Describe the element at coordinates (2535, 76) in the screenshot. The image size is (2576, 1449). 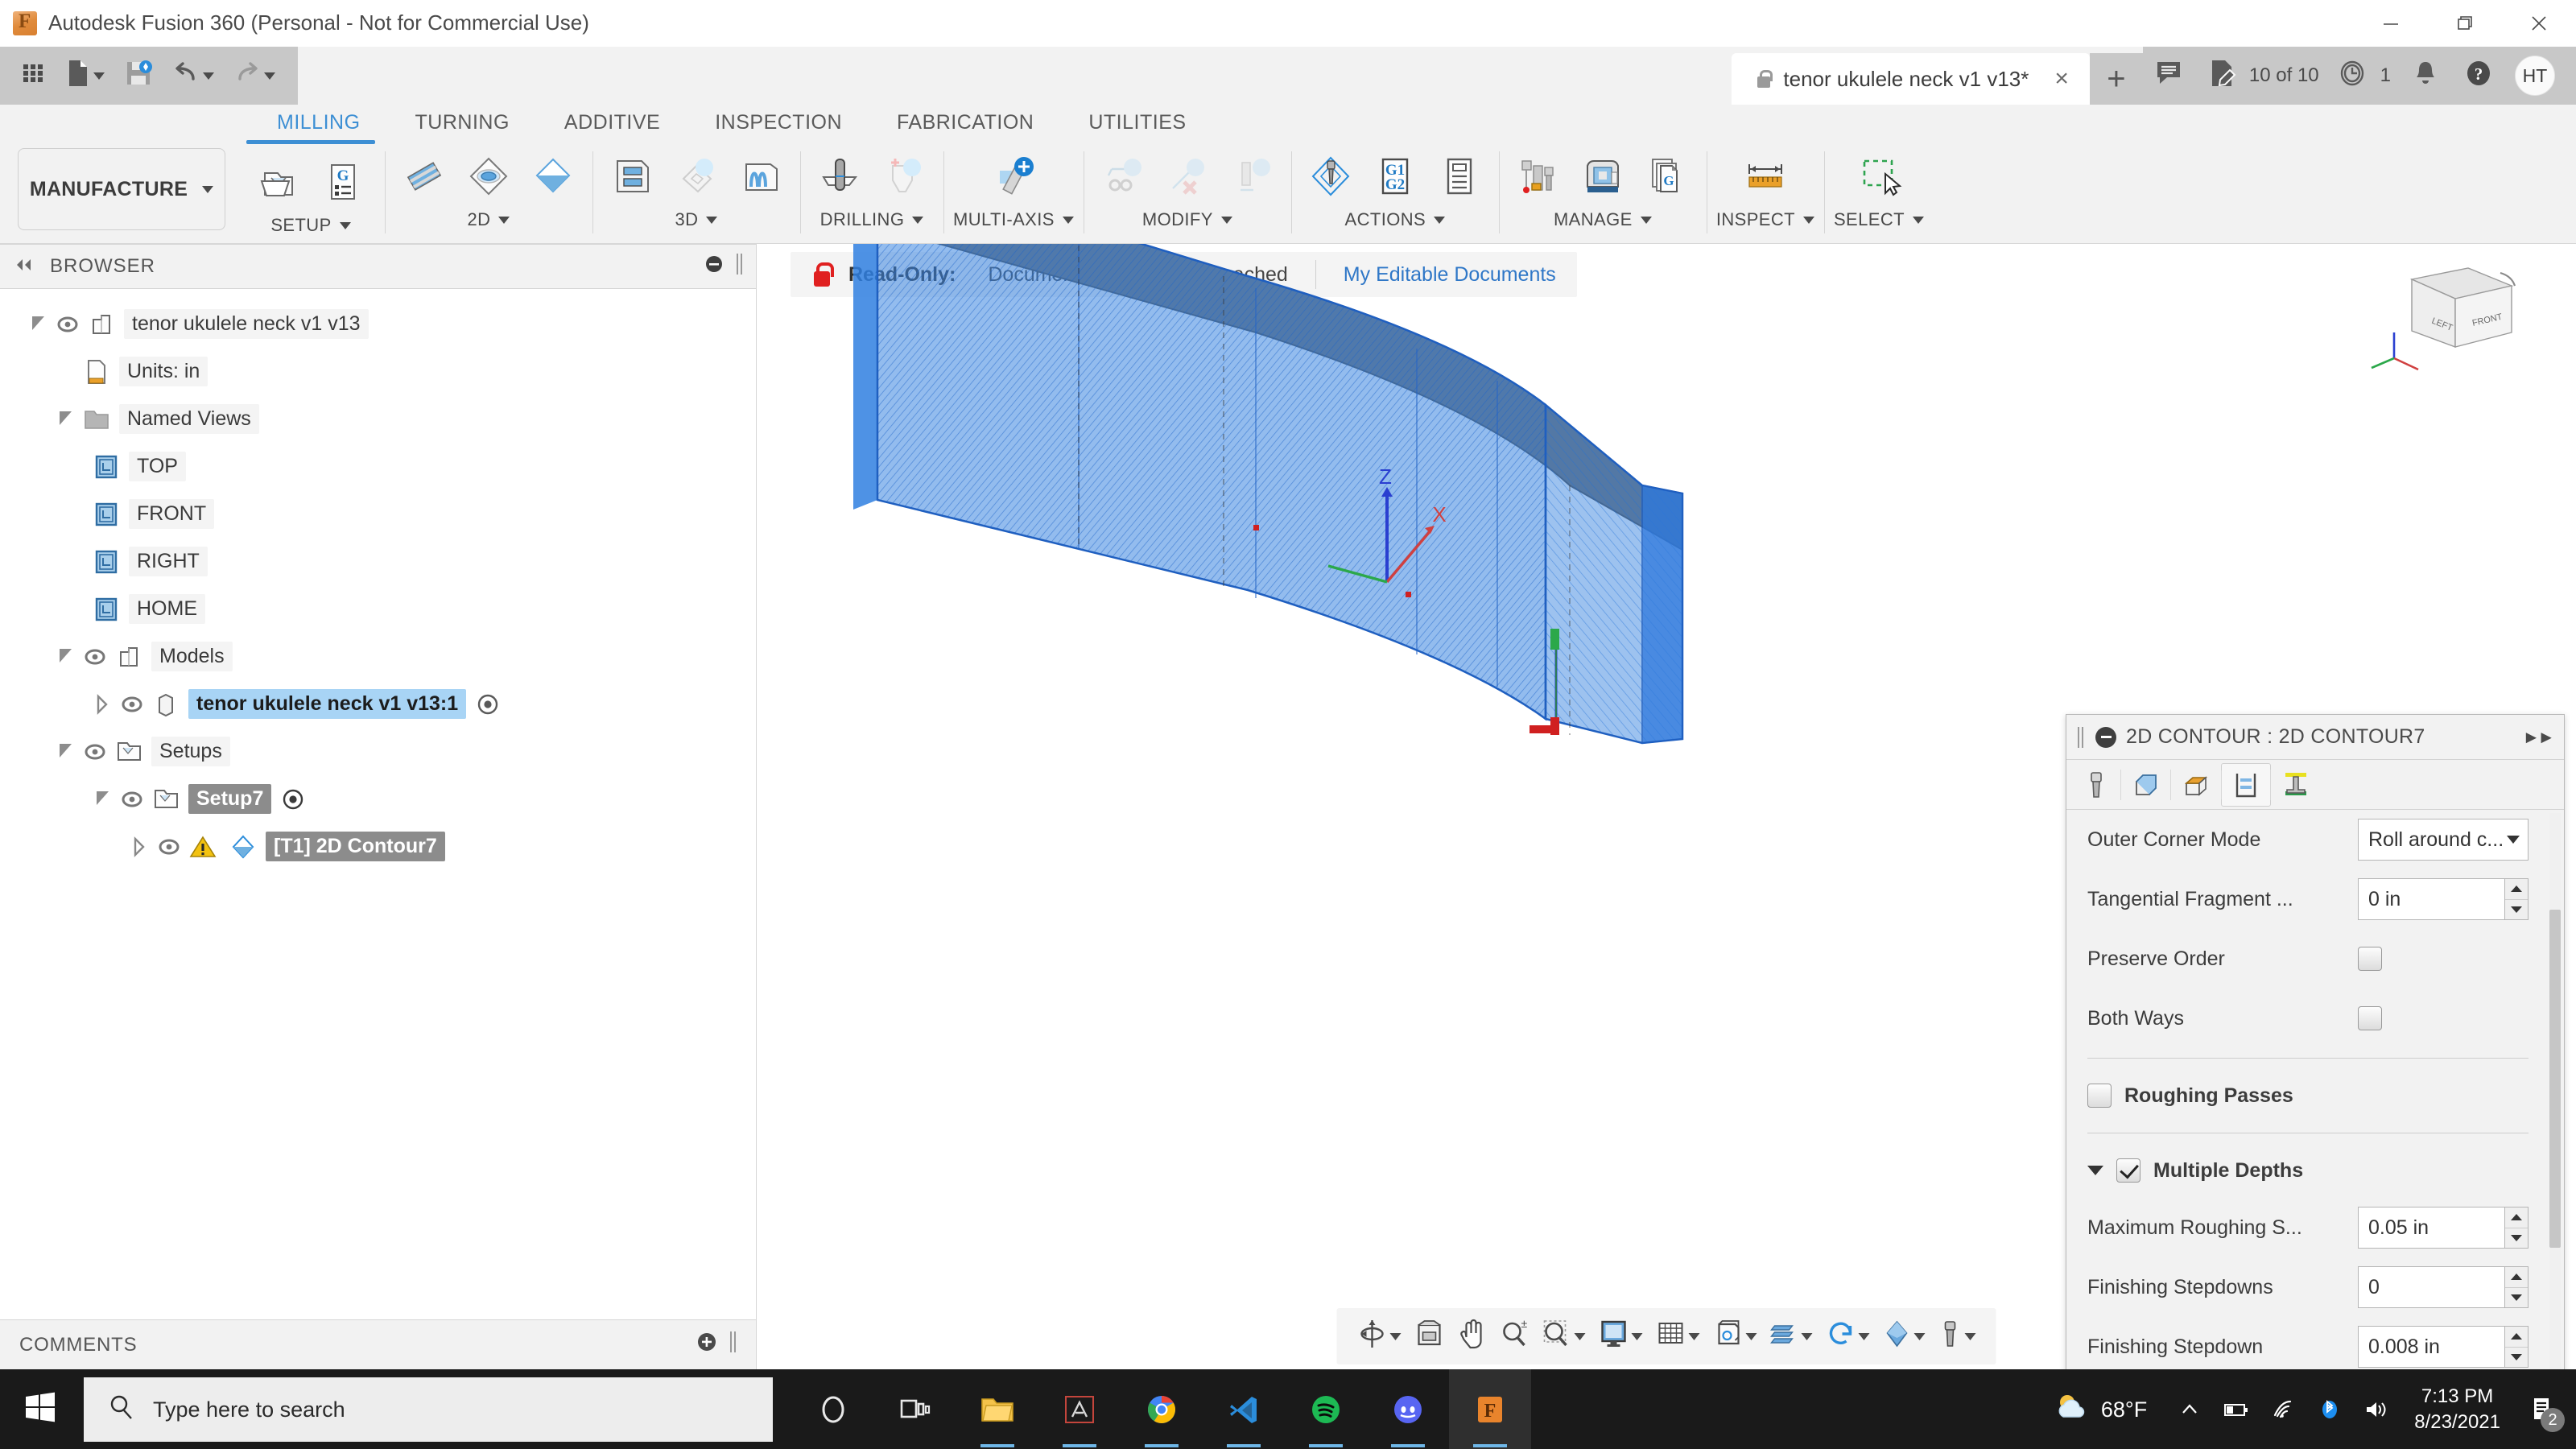
I see `avatar: HT` at that location.